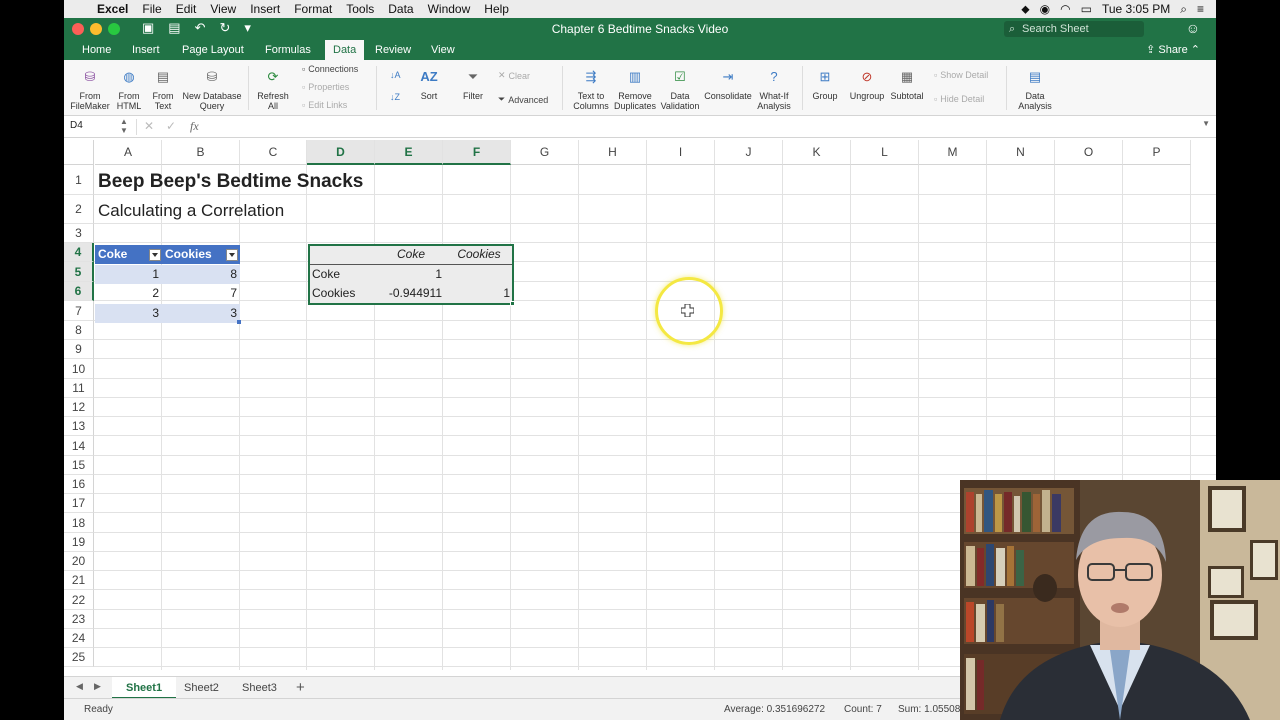  What do you see at coordinates (79, 291) in the screenshot?
I see `row-header-6: 6` at bounding box center [79, 291].